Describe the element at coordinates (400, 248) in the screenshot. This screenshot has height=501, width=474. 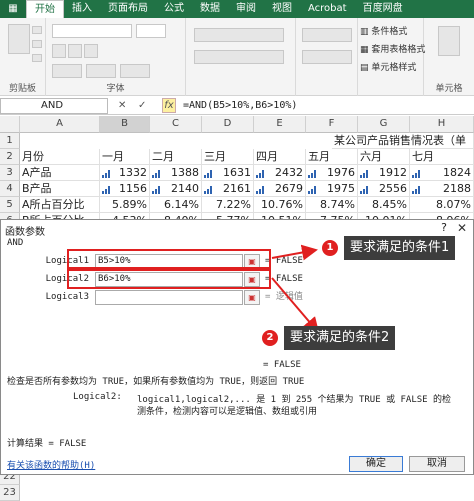
I see `callout-1: 要求满足的条件1` at that location.